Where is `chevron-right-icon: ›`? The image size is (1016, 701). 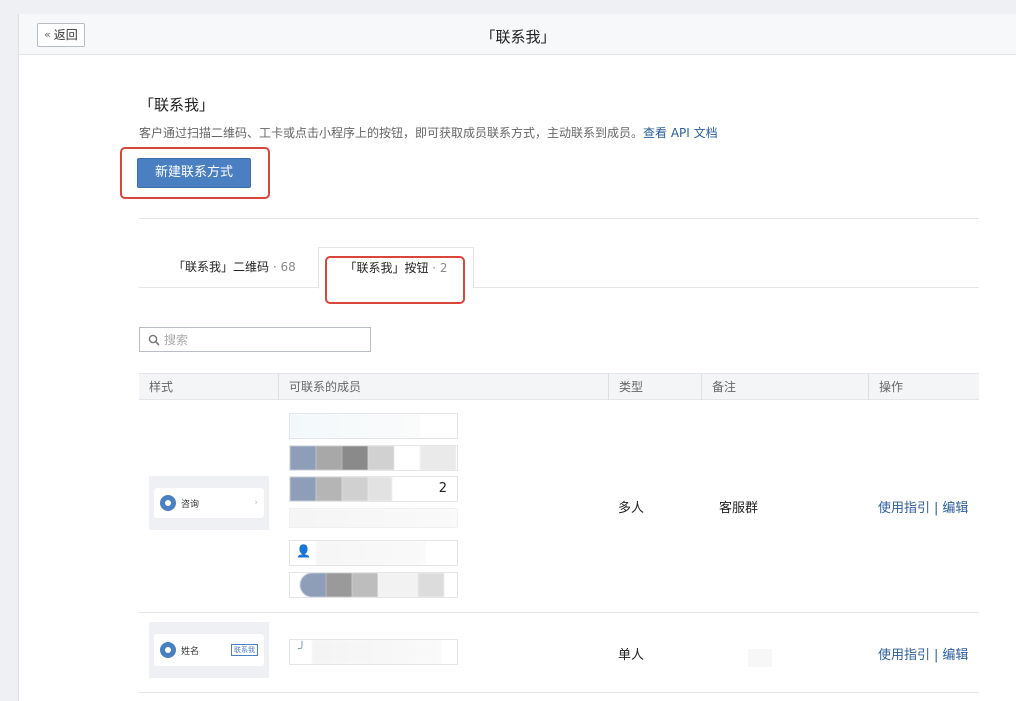 chevron-right-icon: › is located at coordinates (256, 503).